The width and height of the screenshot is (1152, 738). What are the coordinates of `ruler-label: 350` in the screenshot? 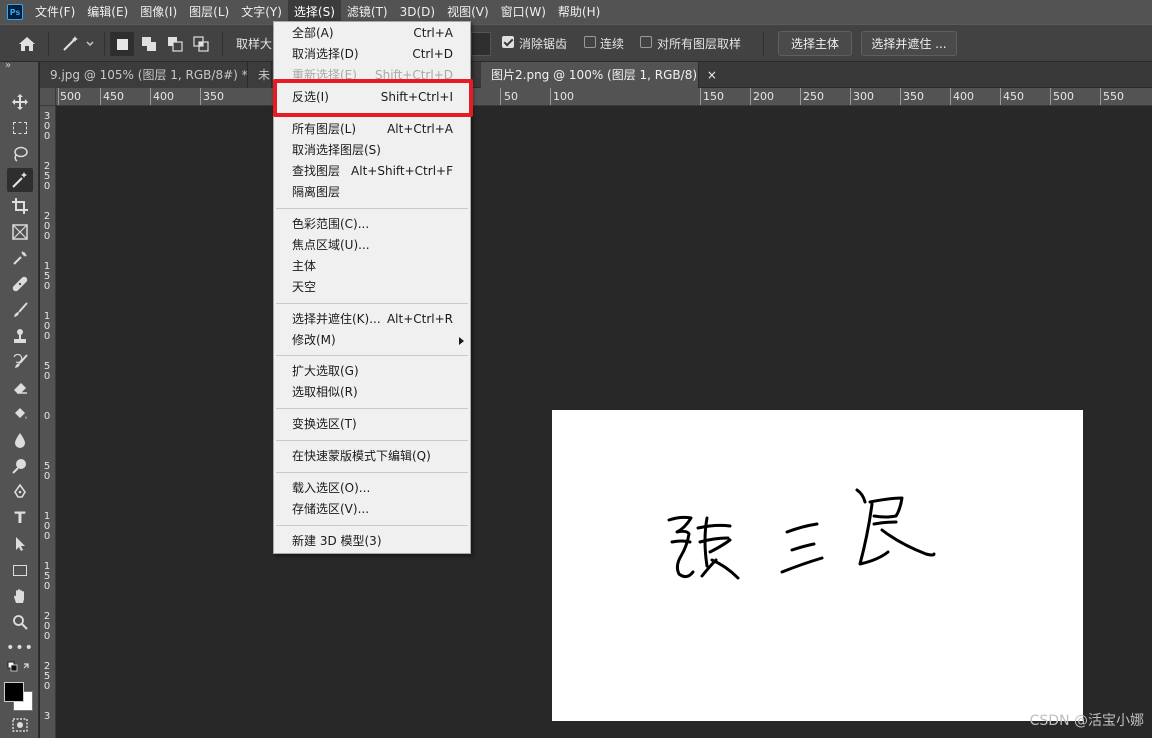 It's located at (913, 96).